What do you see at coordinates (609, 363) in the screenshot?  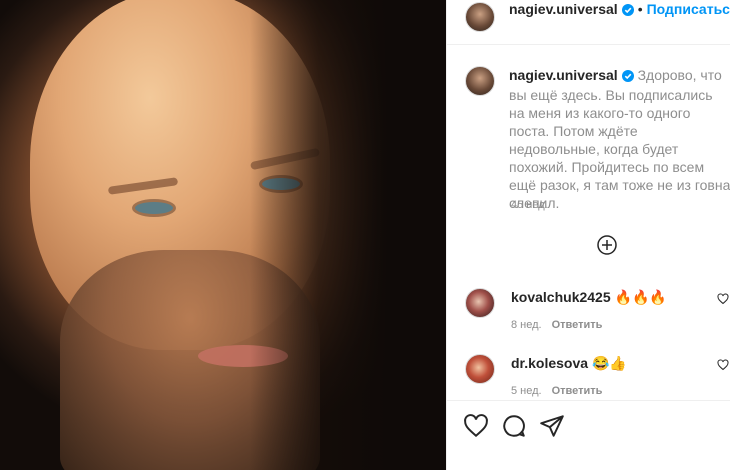 I see `comment-text: 😂👍` at bounding box center [609, 363].